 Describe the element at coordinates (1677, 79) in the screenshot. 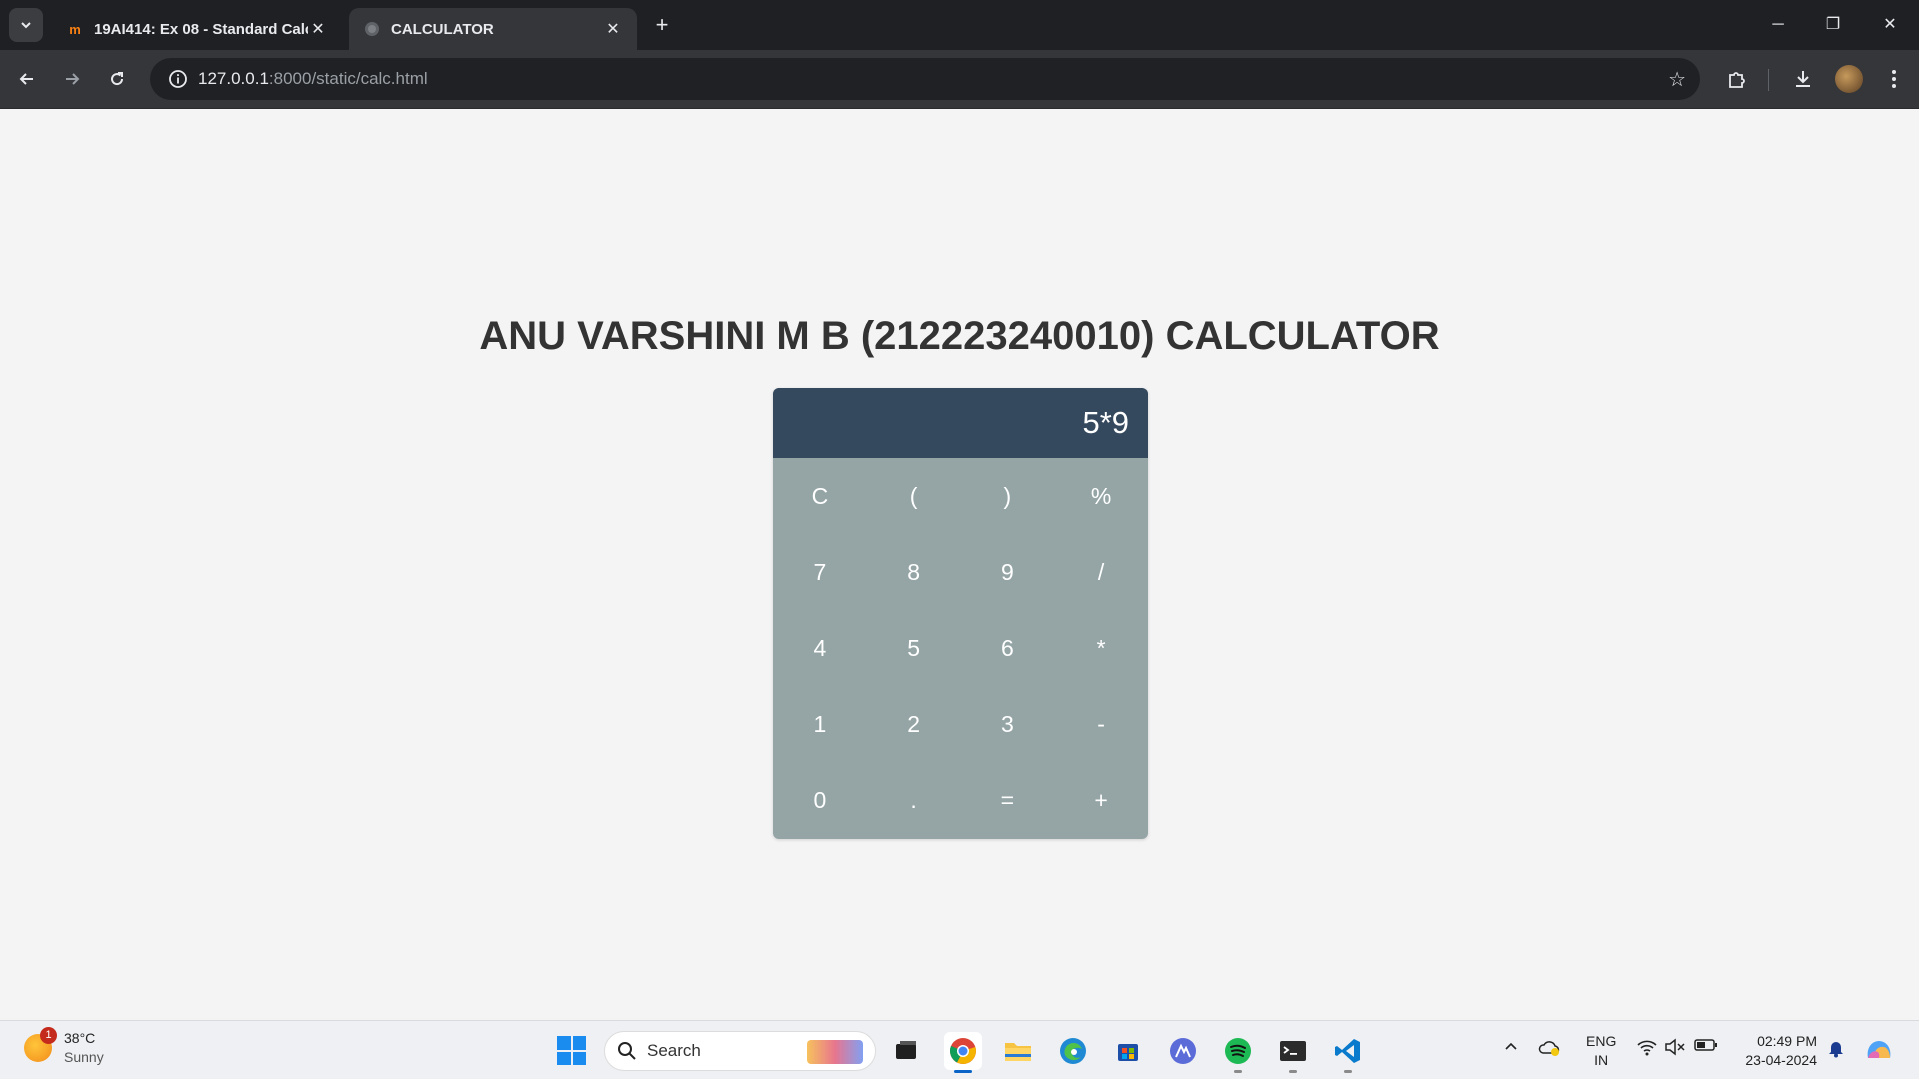

I see `bookmark-star-icon: ☆` at that location.